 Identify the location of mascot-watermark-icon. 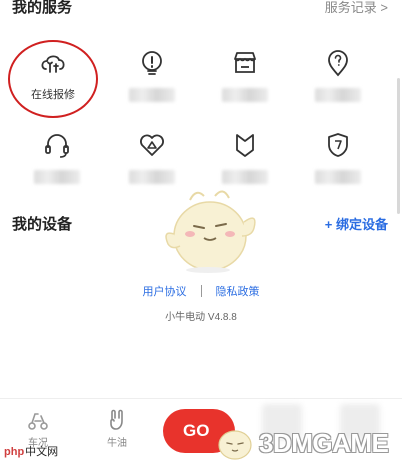
(235, 445).